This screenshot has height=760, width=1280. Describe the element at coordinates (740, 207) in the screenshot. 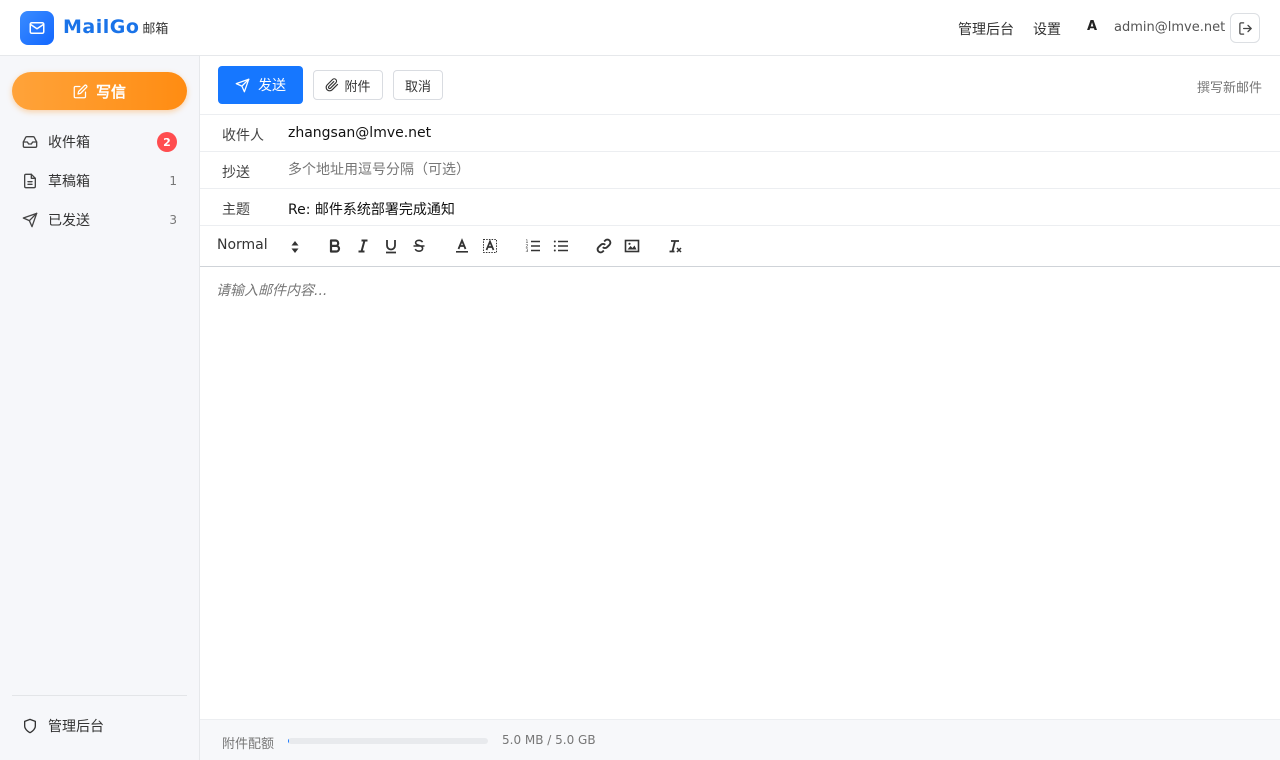

I see `subject-row: 主题 Re: 邮件系统部署完成通知` at that location.